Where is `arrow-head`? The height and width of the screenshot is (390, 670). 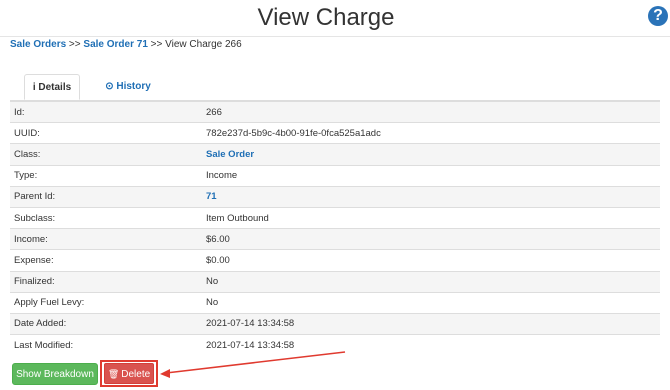
arrow-head is located at coordinates (165, 373).